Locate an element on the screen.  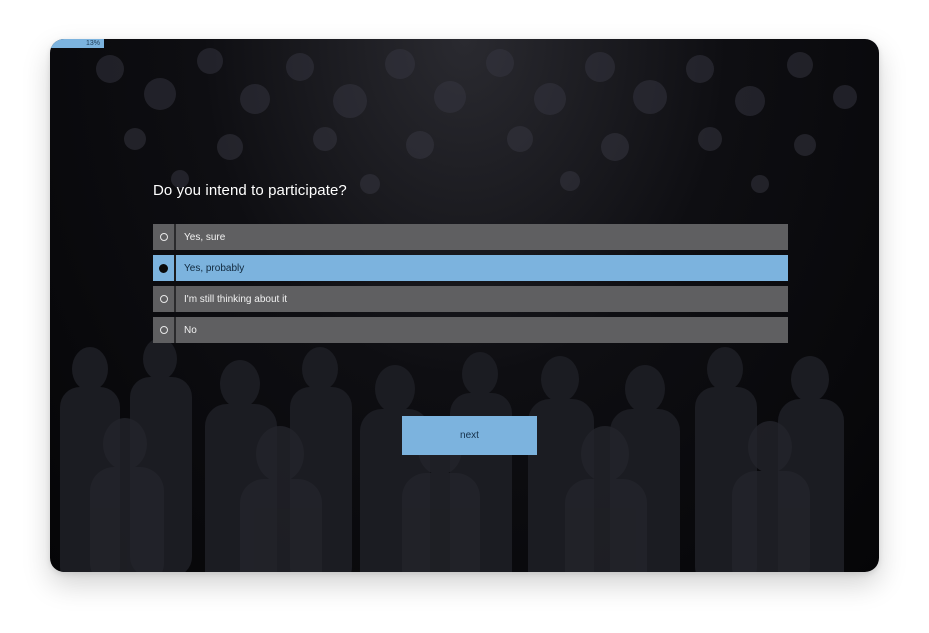
option-label: Yes, sure is located at coordinates (205, 237).